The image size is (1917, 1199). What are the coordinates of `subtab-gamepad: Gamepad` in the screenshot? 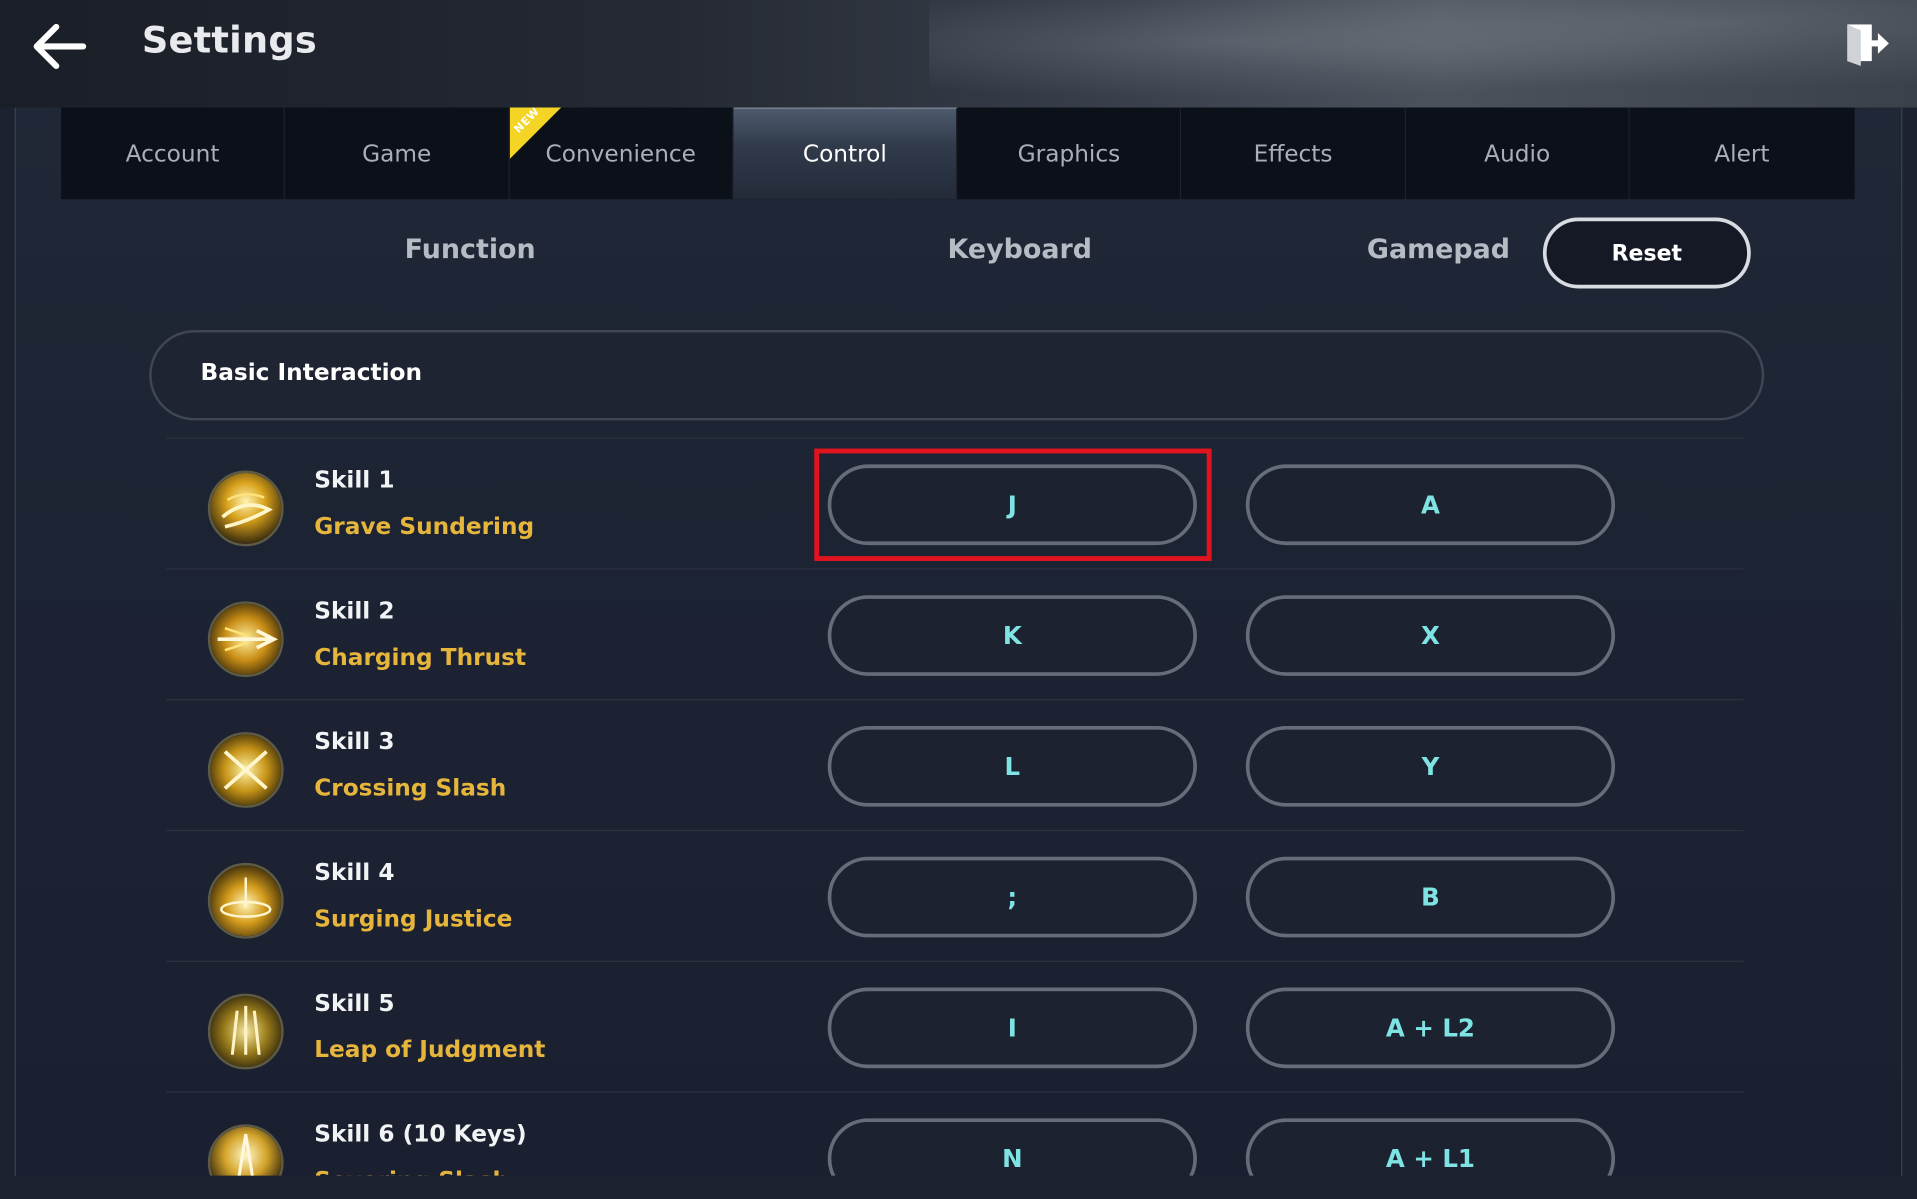 It's located at (1438, 250).